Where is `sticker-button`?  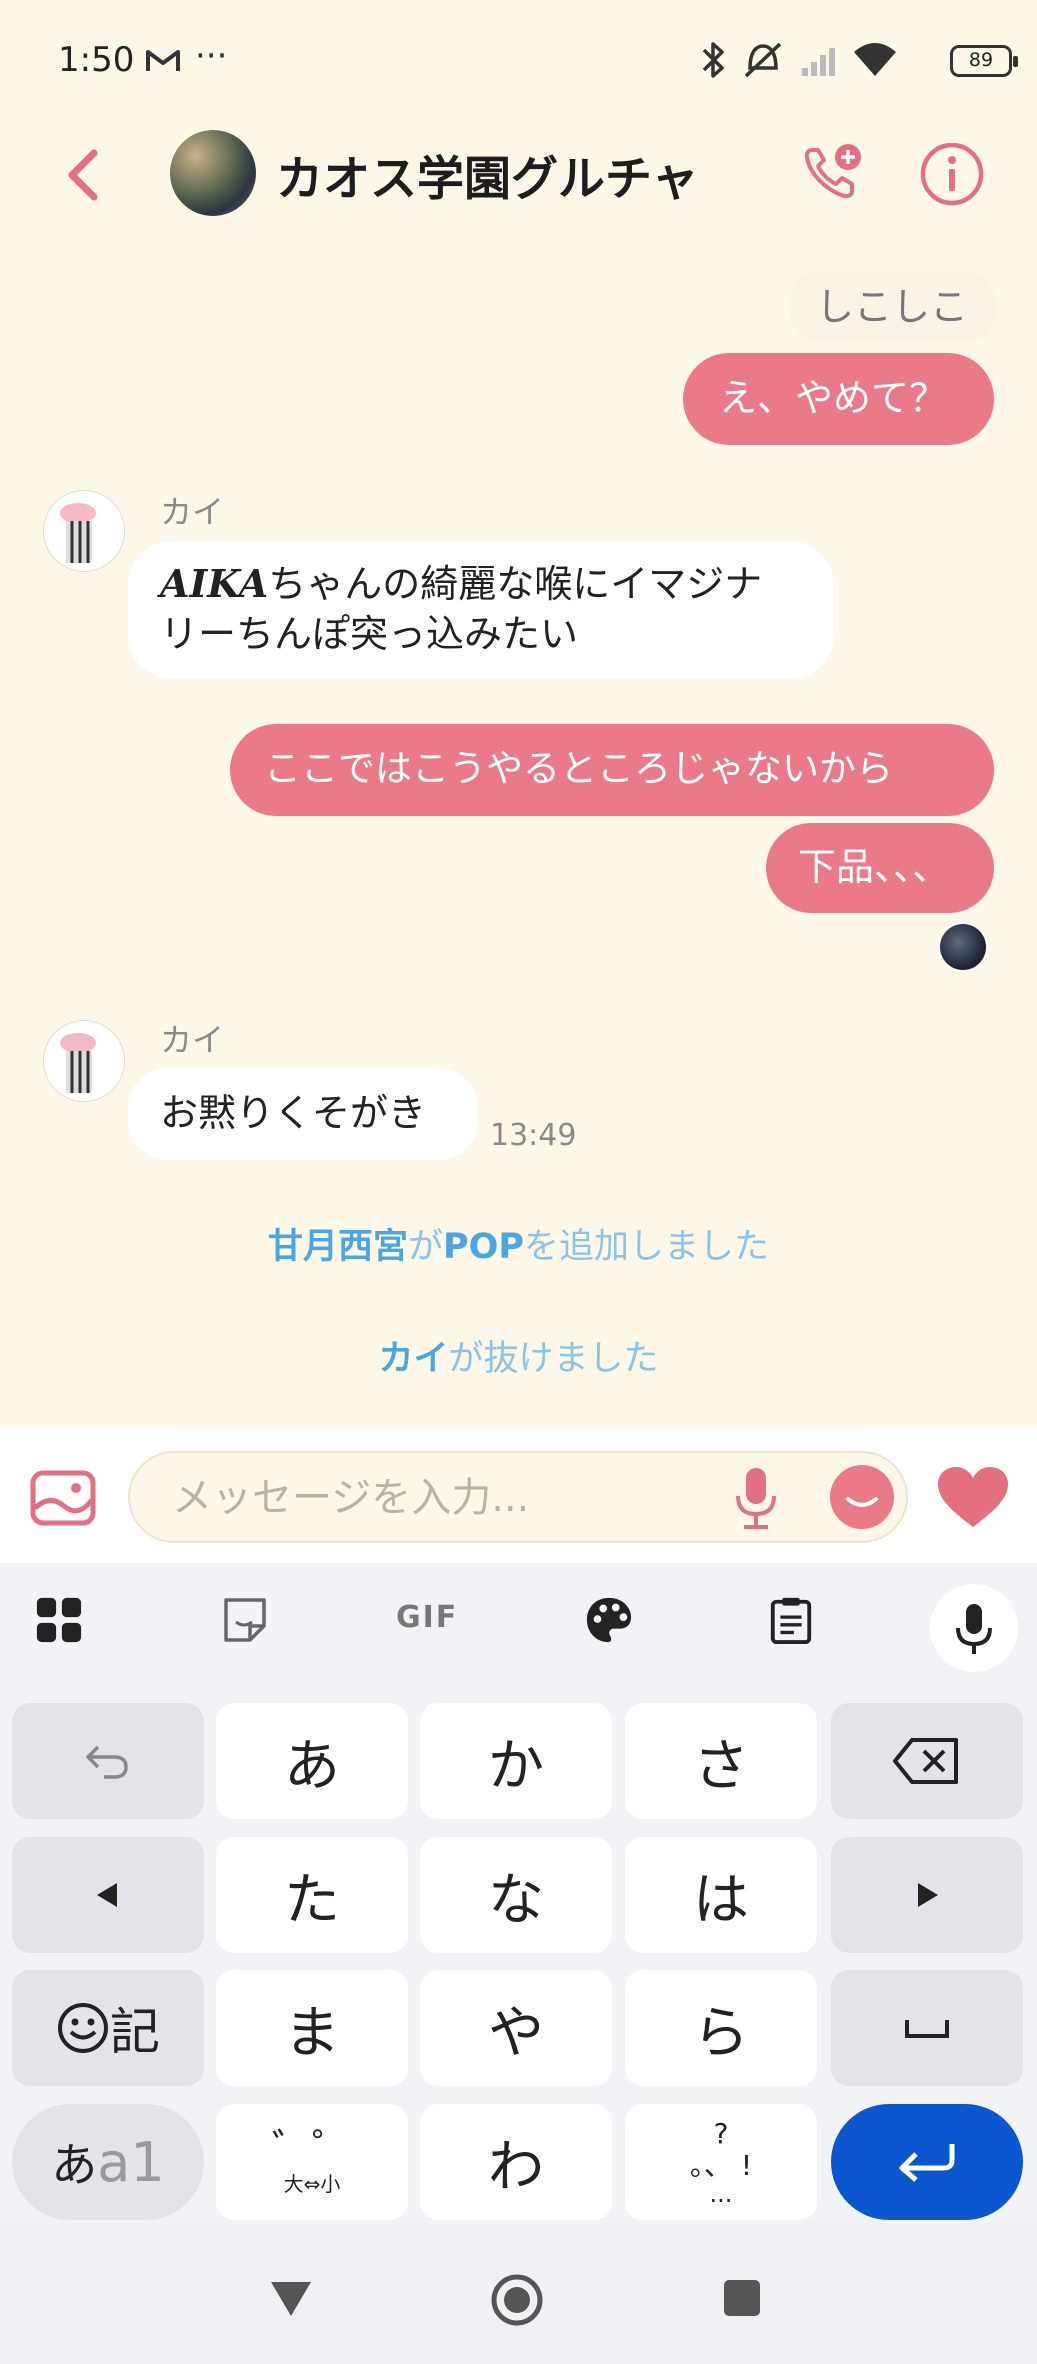
sticker-button is located at coordinates (862, 1497).